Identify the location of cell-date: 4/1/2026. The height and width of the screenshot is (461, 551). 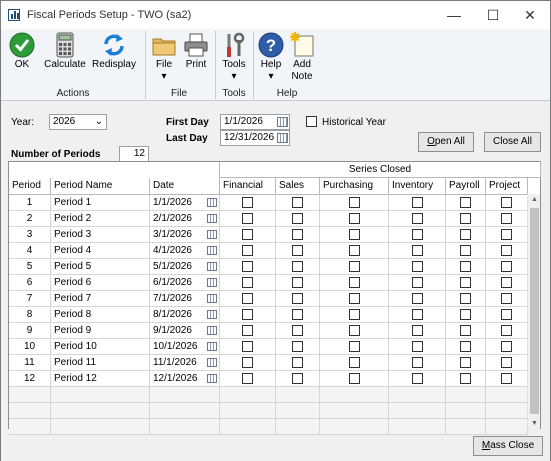
(185, 251).